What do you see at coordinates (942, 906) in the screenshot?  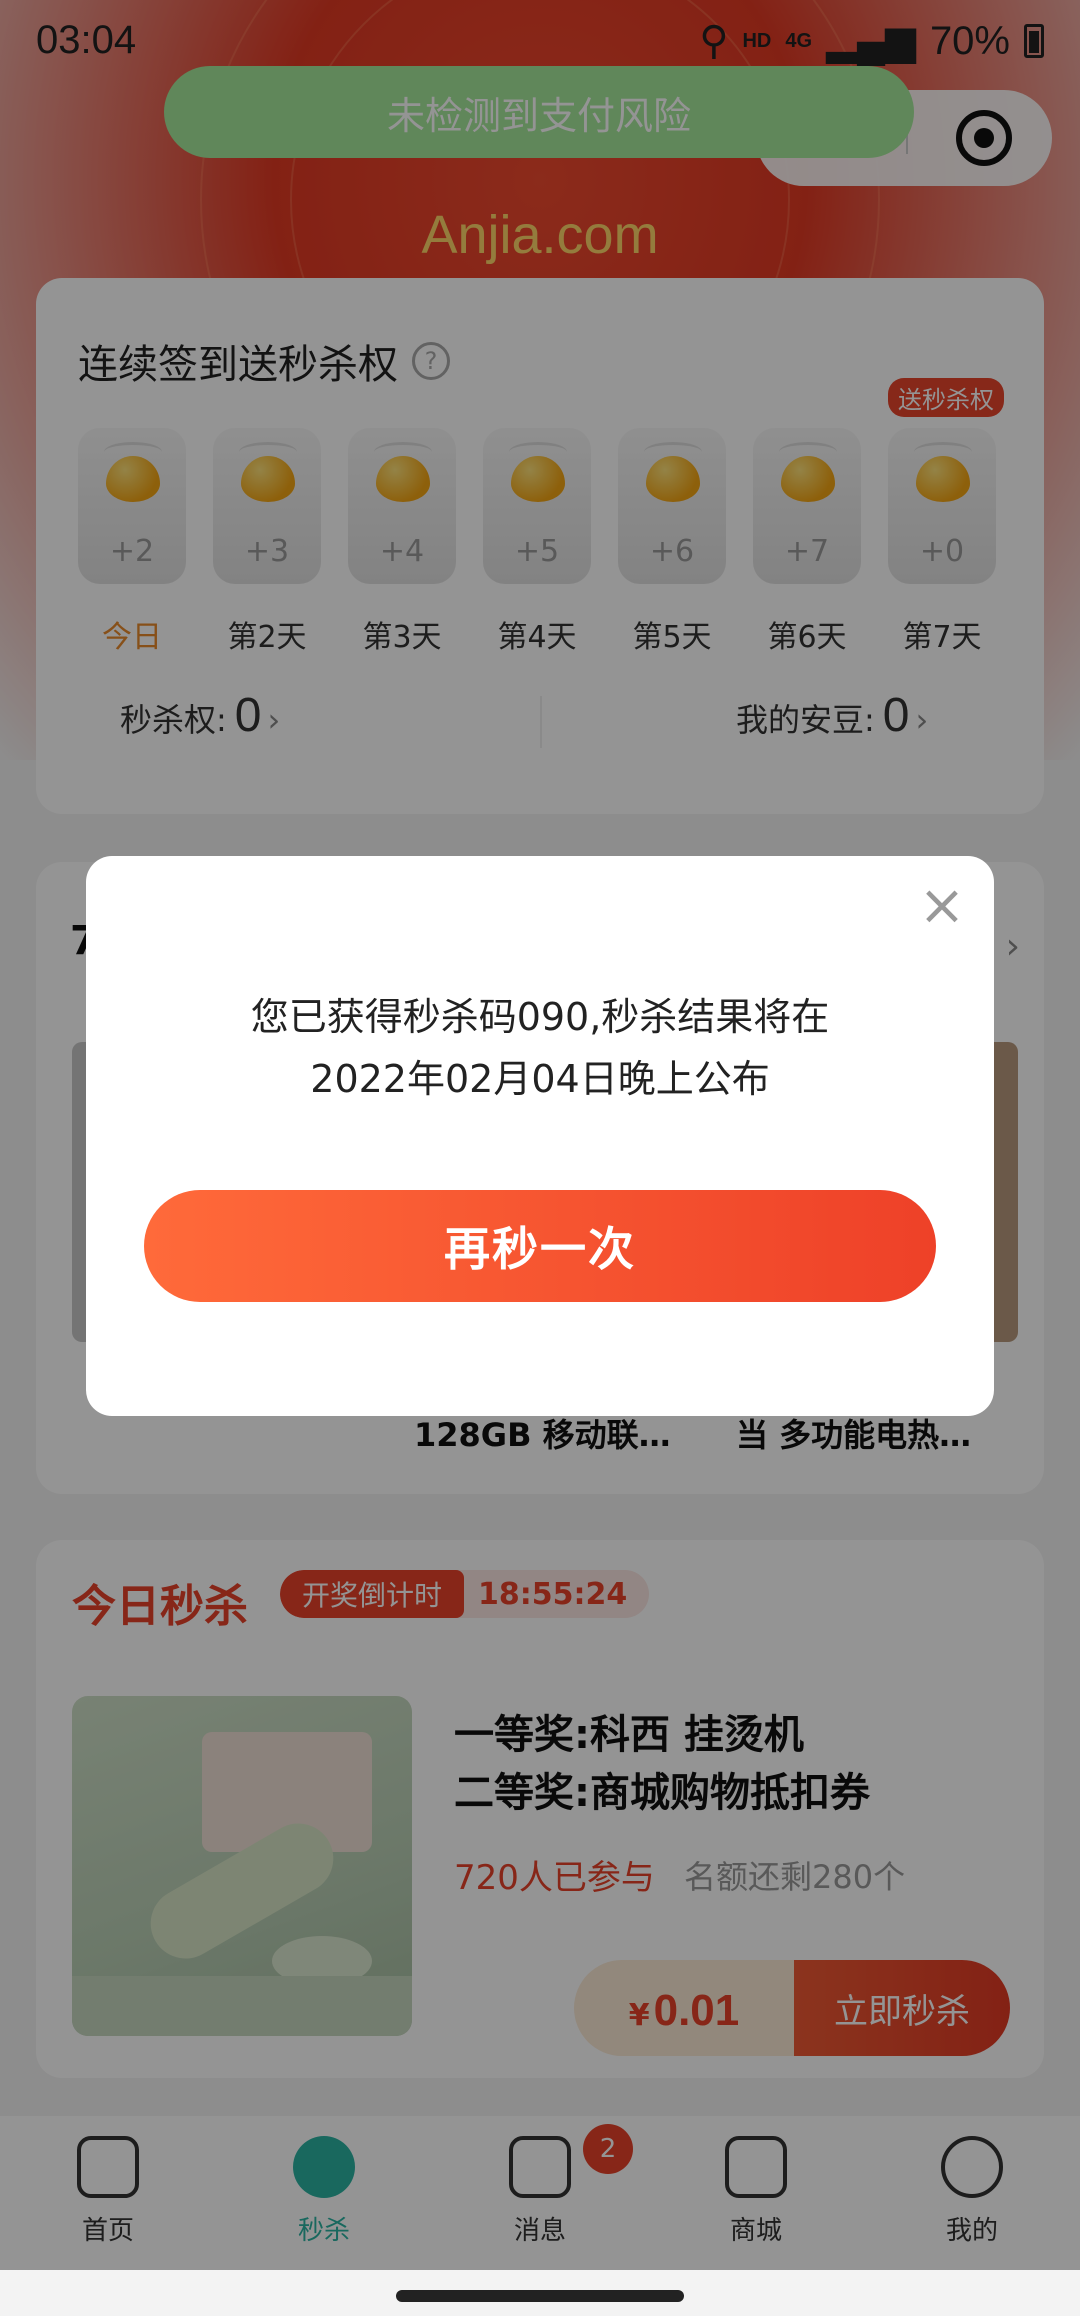 I see `close-icon: ×` at bounding box center [942, 906].